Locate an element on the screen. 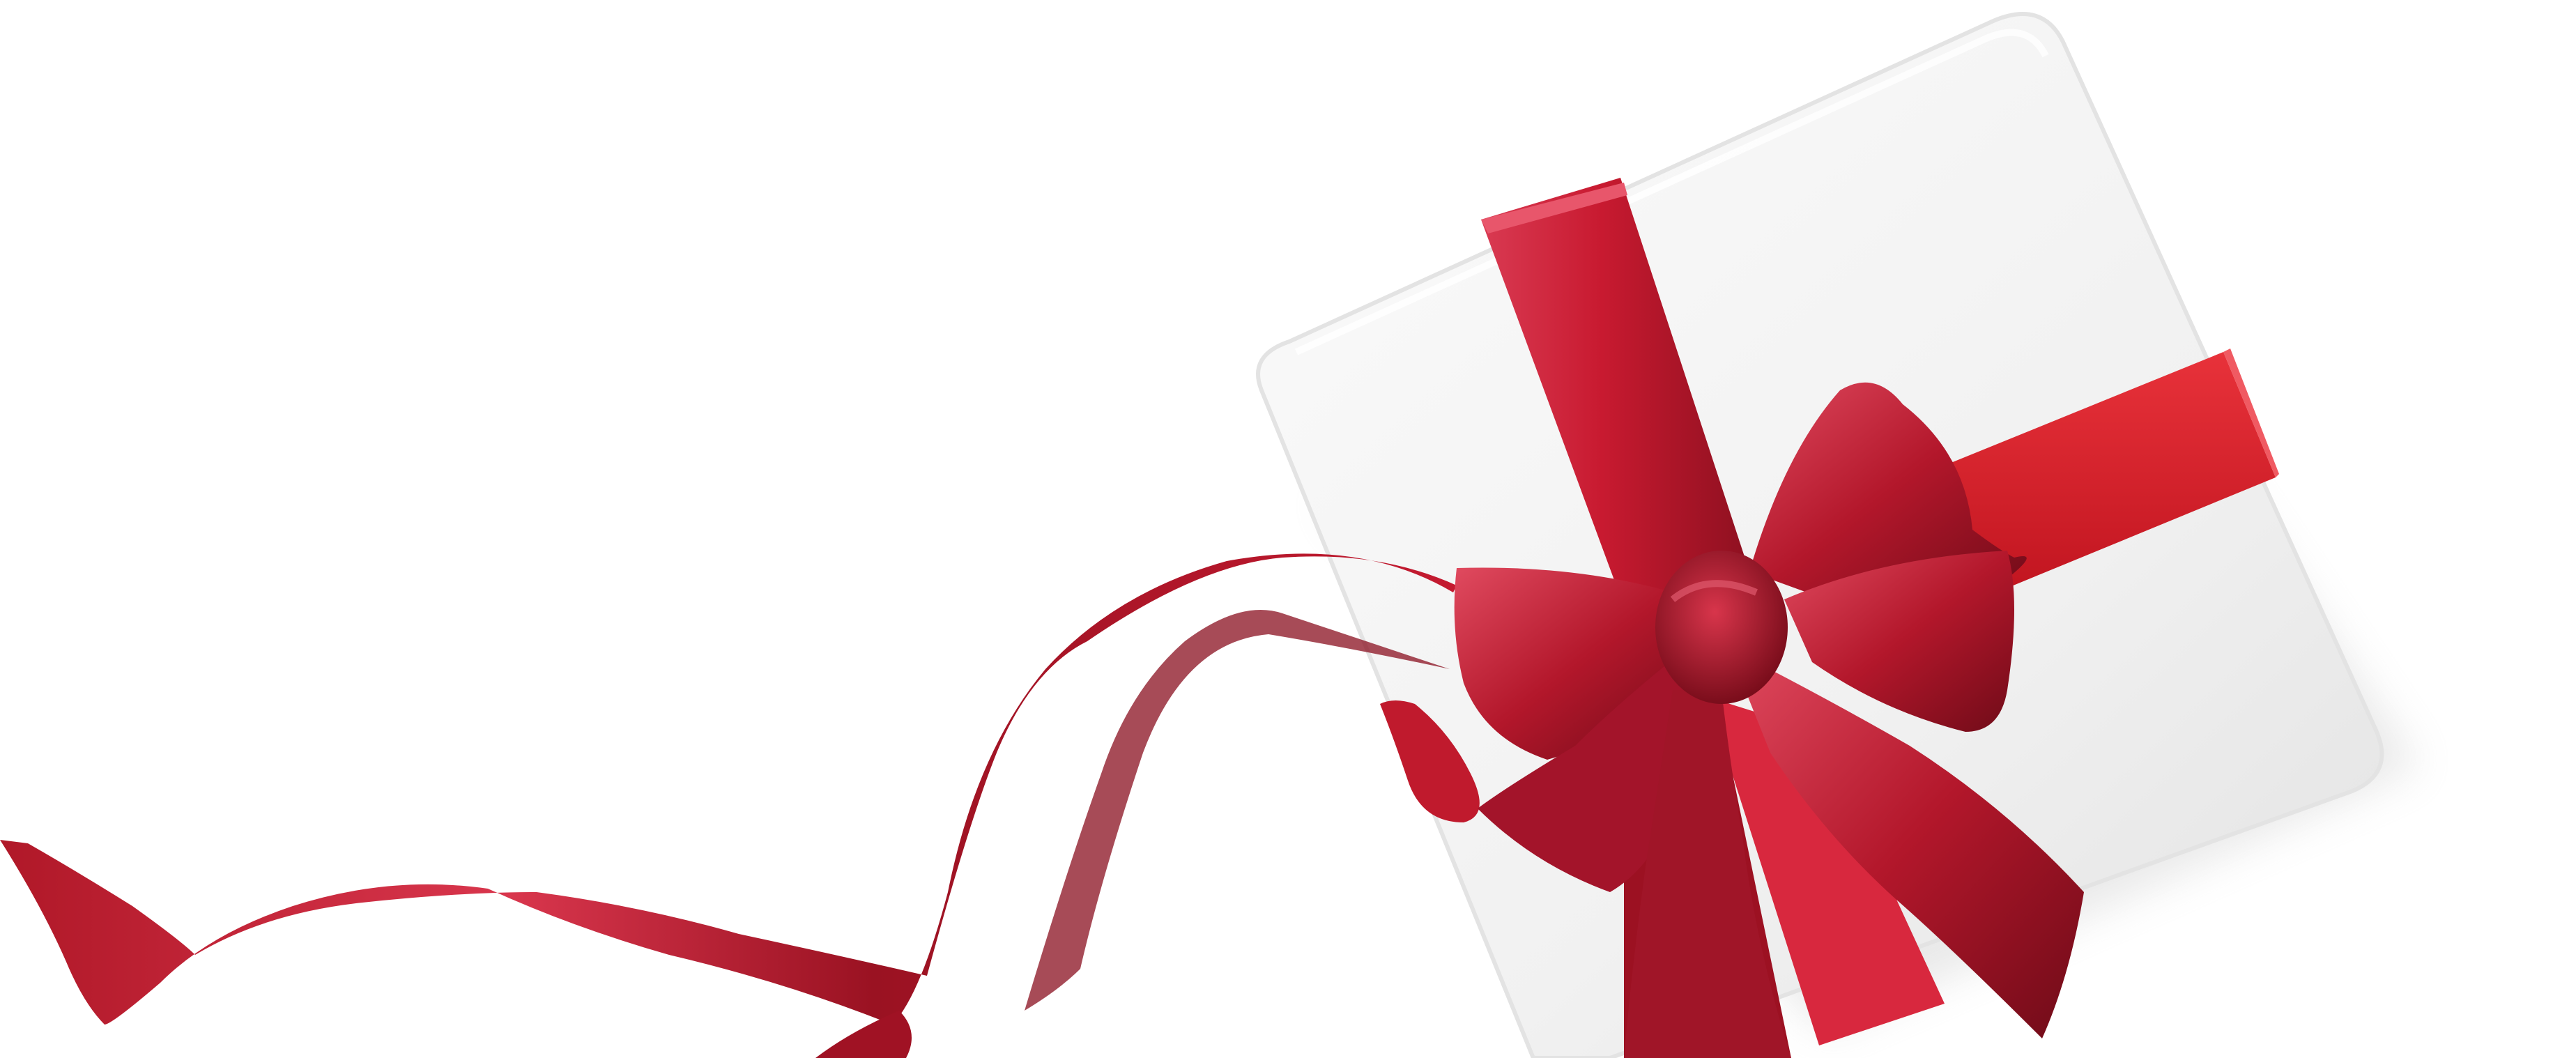  bow-knot is located at coordinates (1721, 627).